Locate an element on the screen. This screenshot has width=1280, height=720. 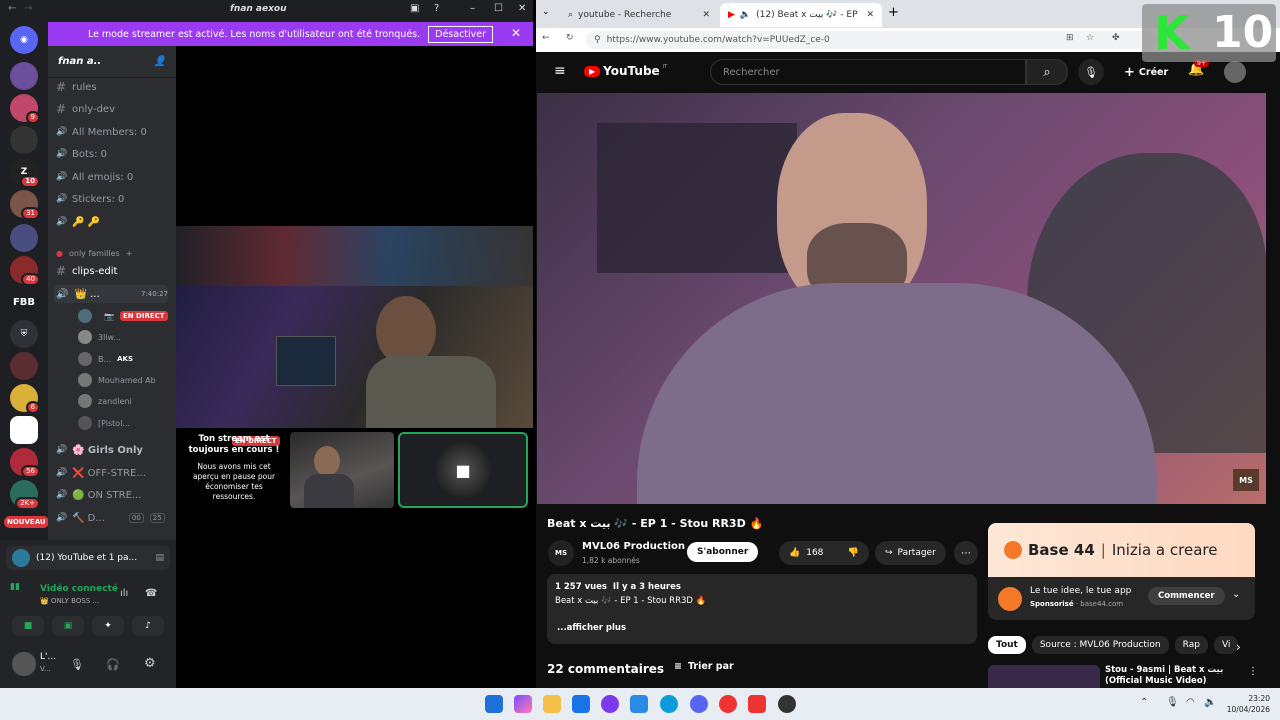
server-icon: 56 is located at coordinates (25, 463).